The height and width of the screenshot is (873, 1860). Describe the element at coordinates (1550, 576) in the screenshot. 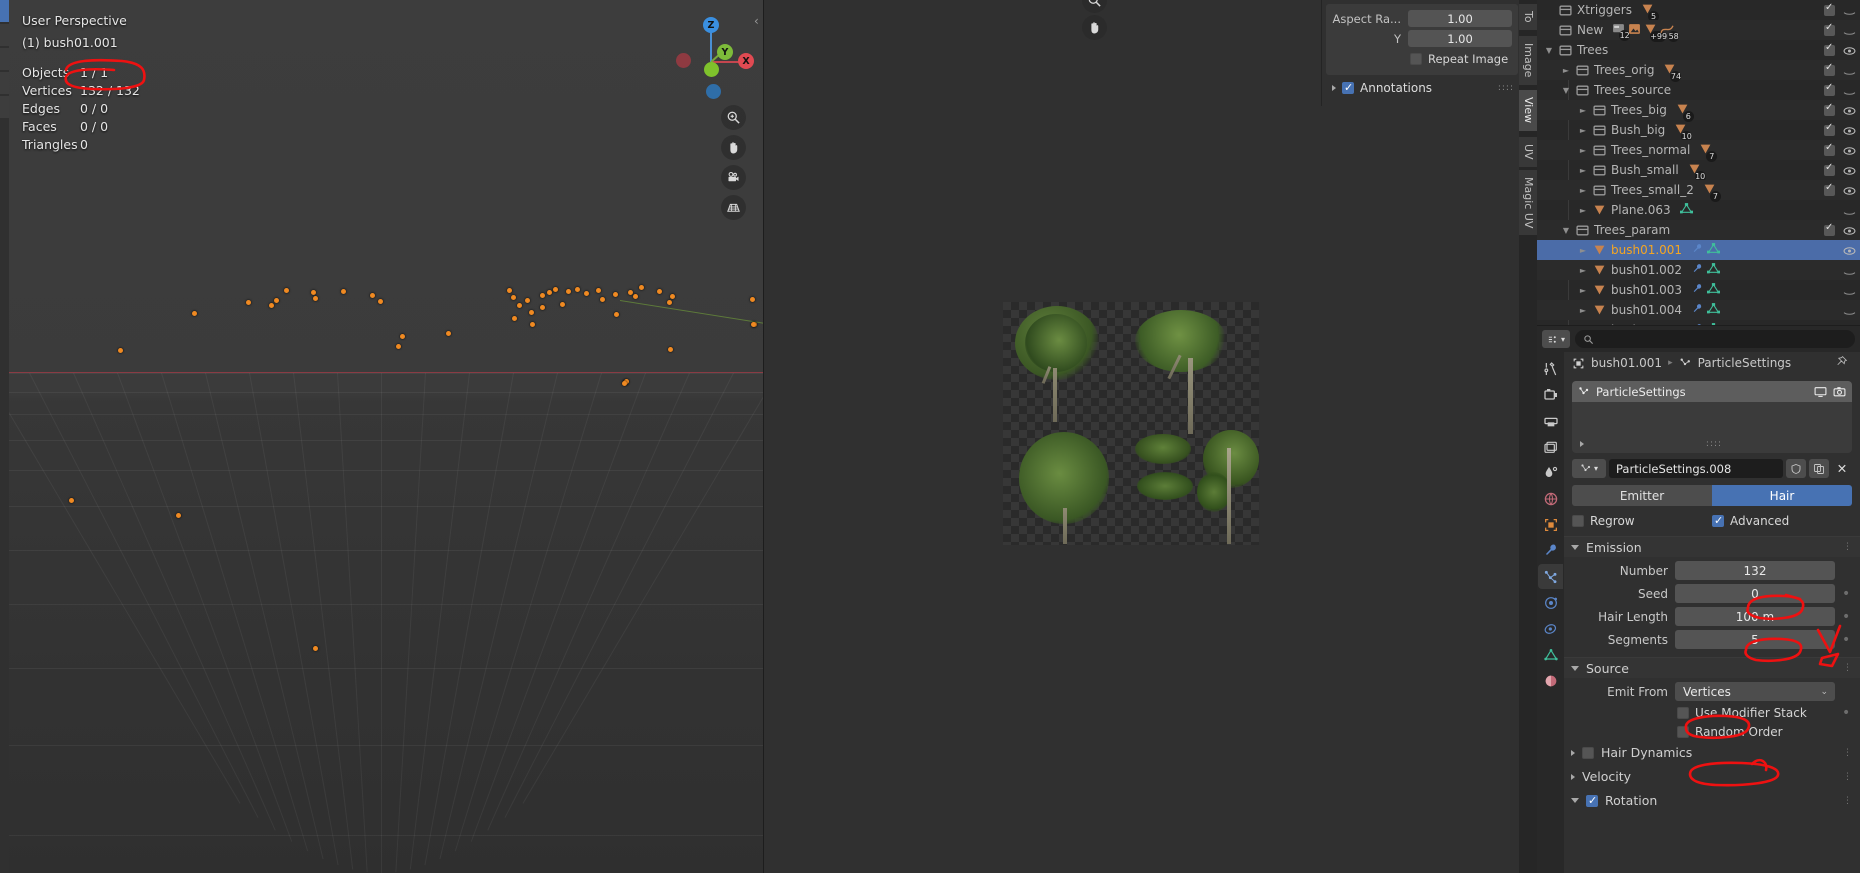

I see `particles-icon` at that location.